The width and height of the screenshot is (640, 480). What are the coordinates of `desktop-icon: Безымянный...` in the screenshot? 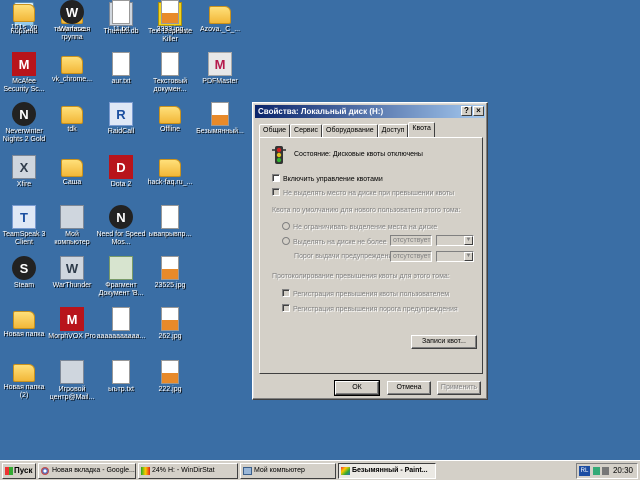 It's located at (220, 119).